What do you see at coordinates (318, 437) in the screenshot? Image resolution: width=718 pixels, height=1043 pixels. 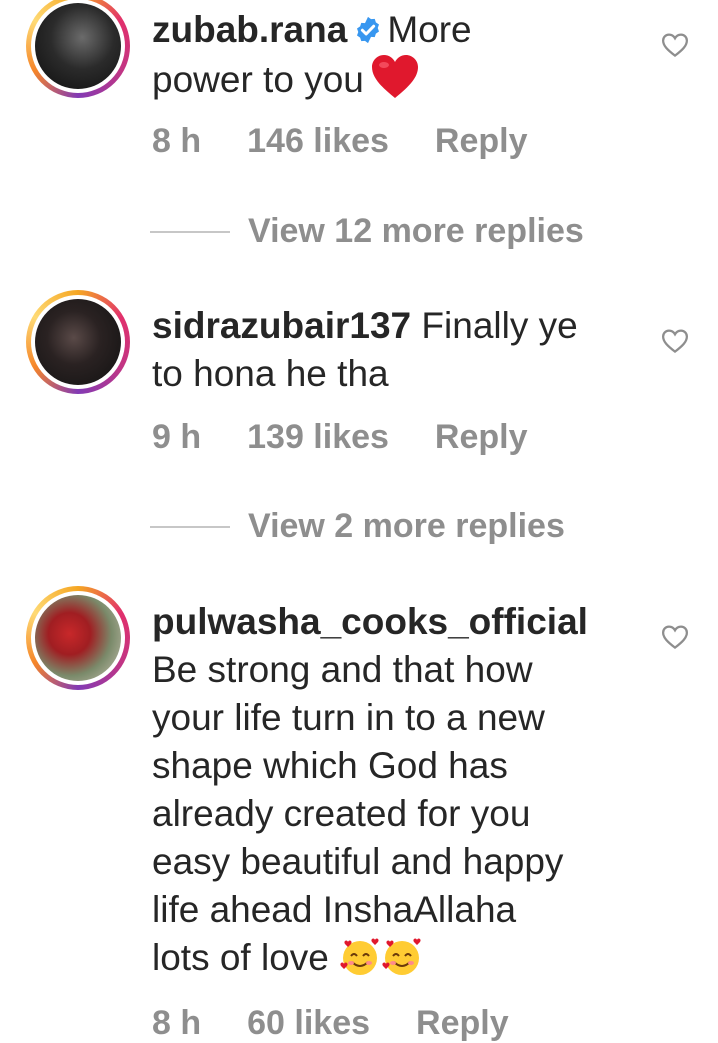 I see `comment-likes: 139 likes` at bounding box center [318, 437].